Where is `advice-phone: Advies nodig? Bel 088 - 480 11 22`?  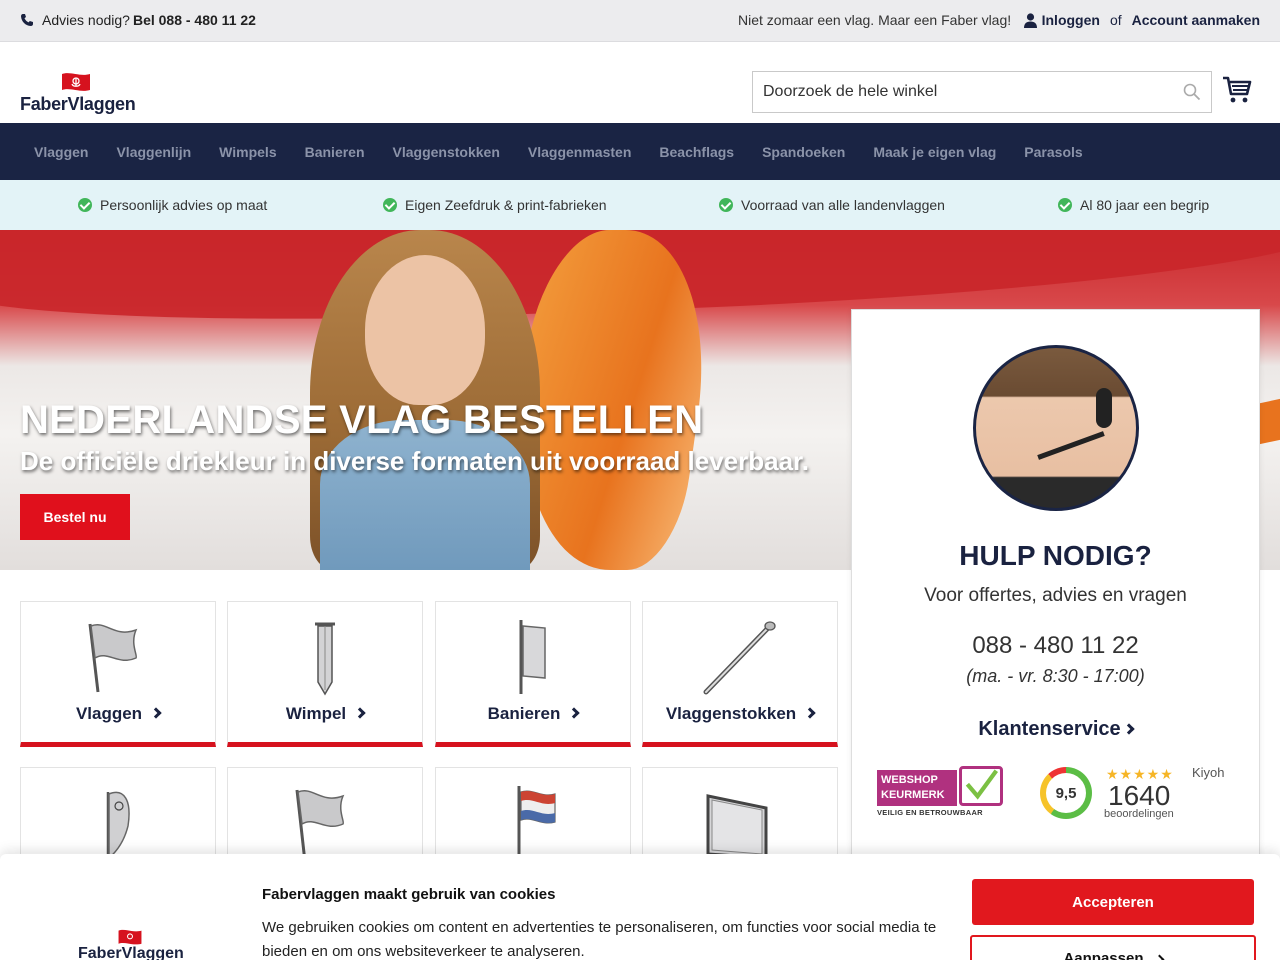
advice-phone: Advies nodig? Bel 088 - 480 11 22 is located at coordinates (138, 20).